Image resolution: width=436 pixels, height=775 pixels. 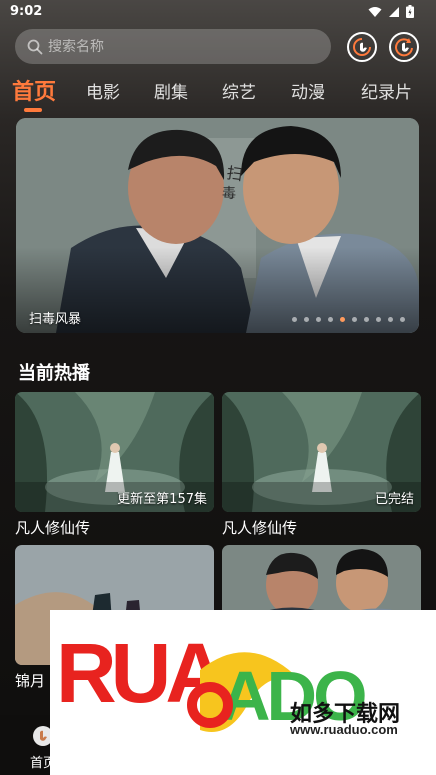 What do you see at coordinates (375, 11) in the screenshot?
I see `wifi-icon` at bounding box center [375, 11].